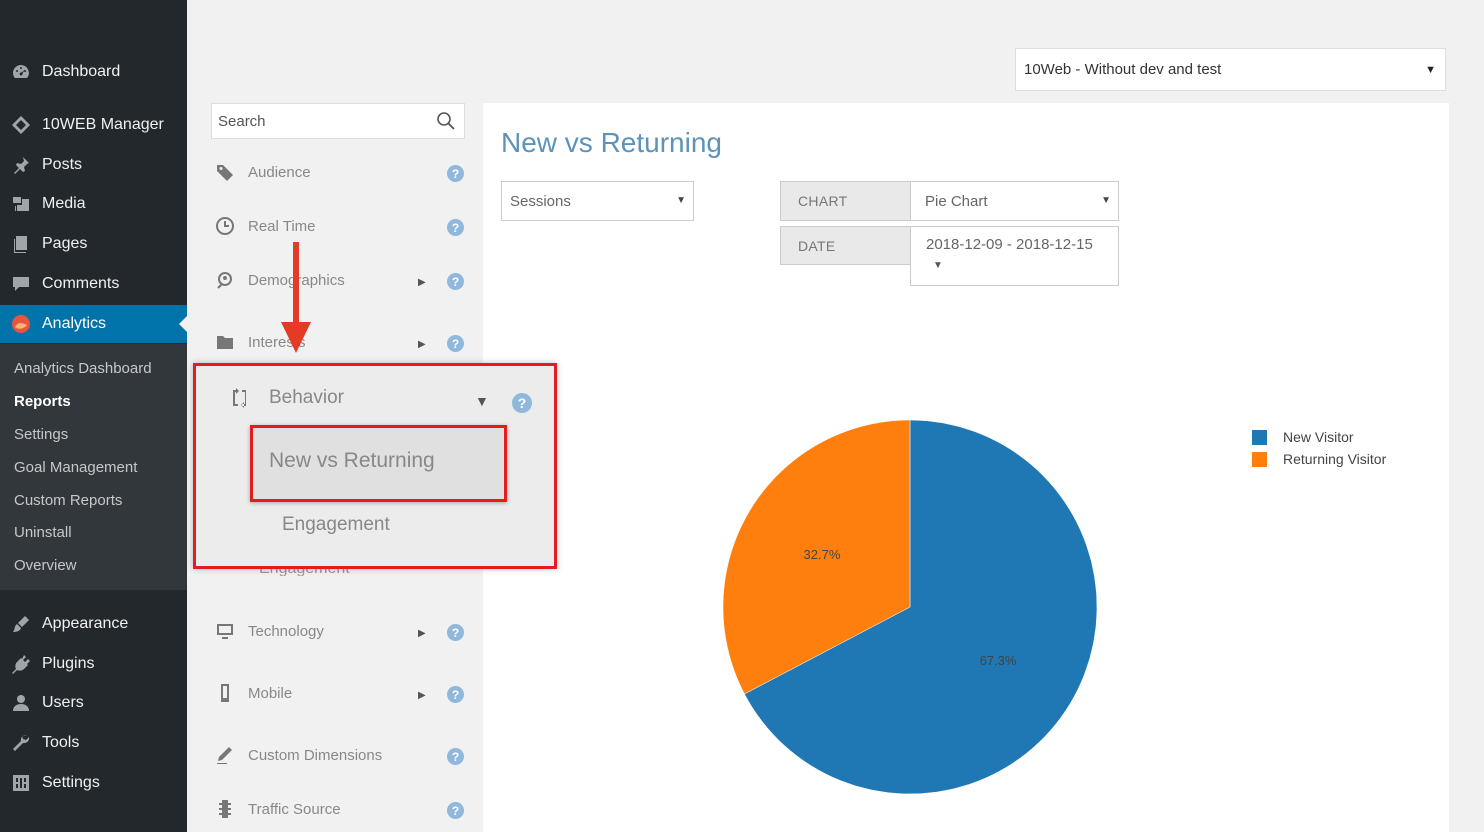  Describe the element at coordinates (83, 368) in the screenshot. I see `submenu-analytics-dashboard: Analytics Dashboard` at that location.